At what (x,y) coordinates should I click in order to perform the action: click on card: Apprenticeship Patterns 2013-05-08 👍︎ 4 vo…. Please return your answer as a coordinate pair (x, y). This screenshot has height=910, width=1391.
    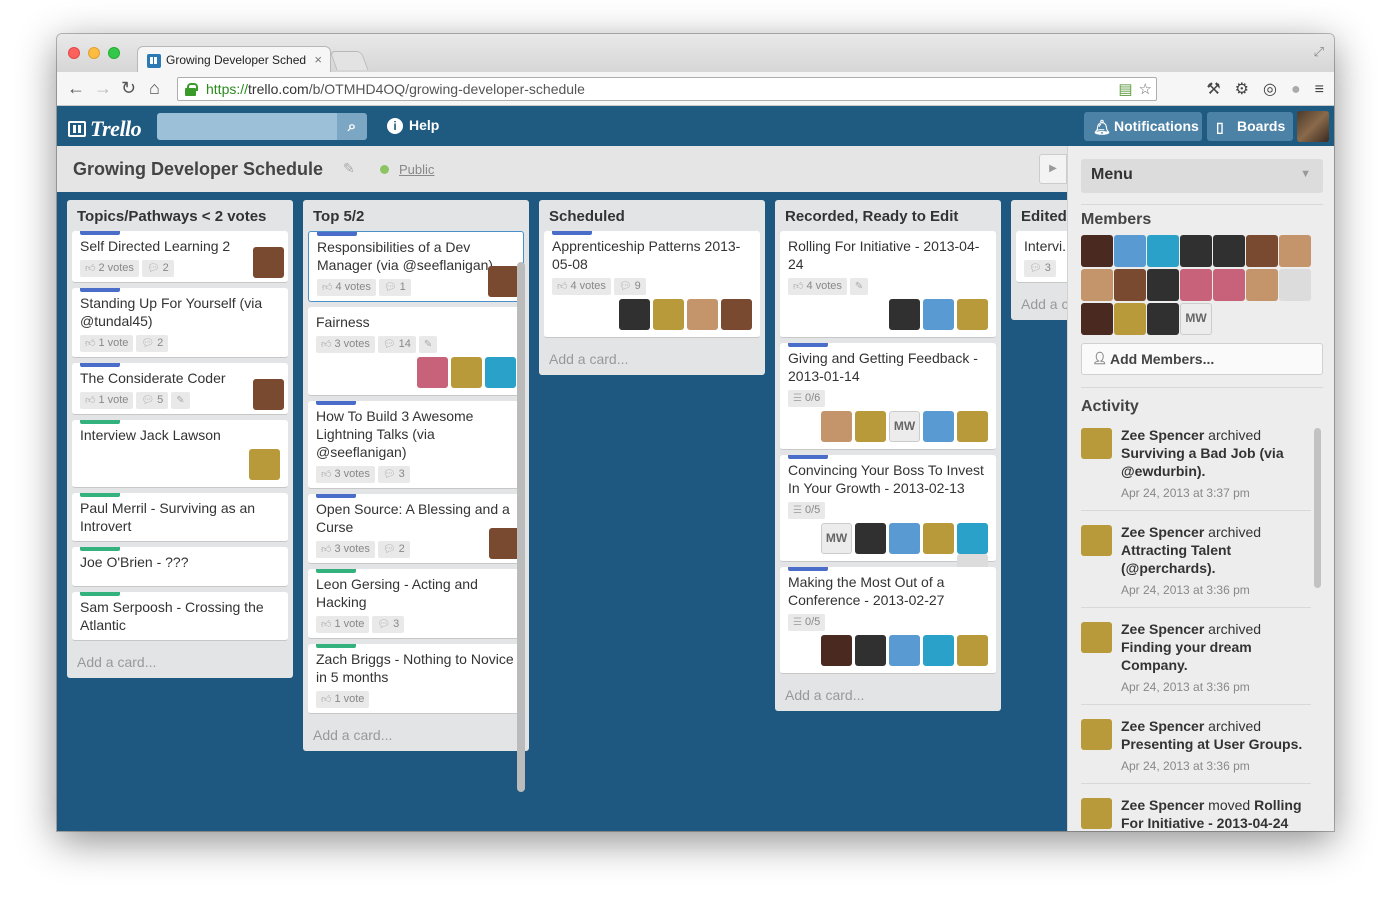
    Looking at the image, I should click on (652, 284).